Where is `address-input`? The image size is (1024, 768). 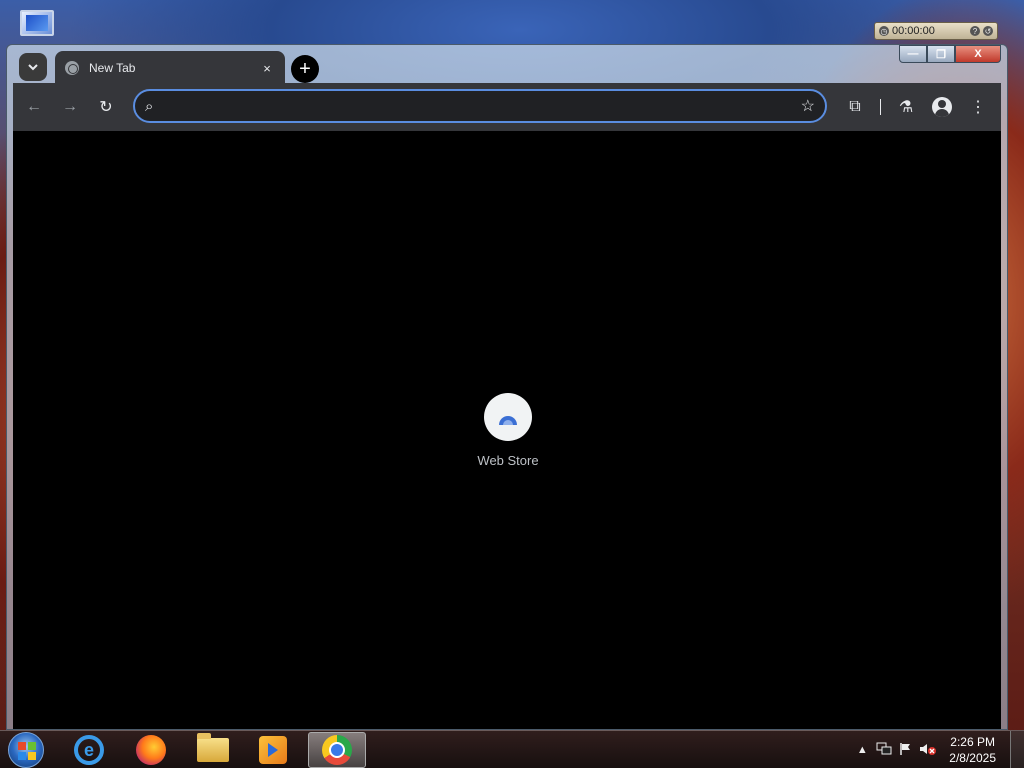
address-input is located at coordinates (481, 106).